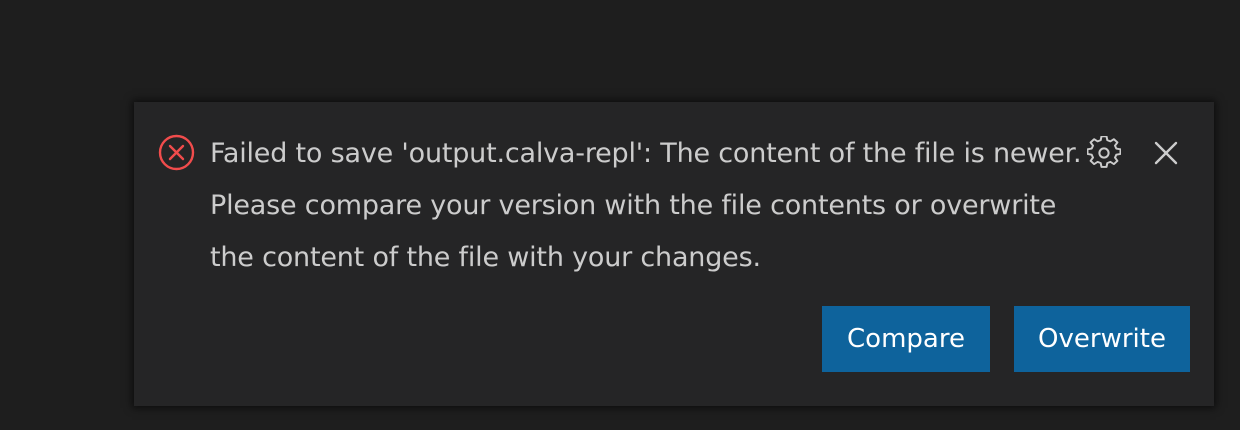  What do you see at coordinates (1102, 339) in the screenshot?
I see `overwrite-button: Overwrite` at bounding box center [1102, 339].